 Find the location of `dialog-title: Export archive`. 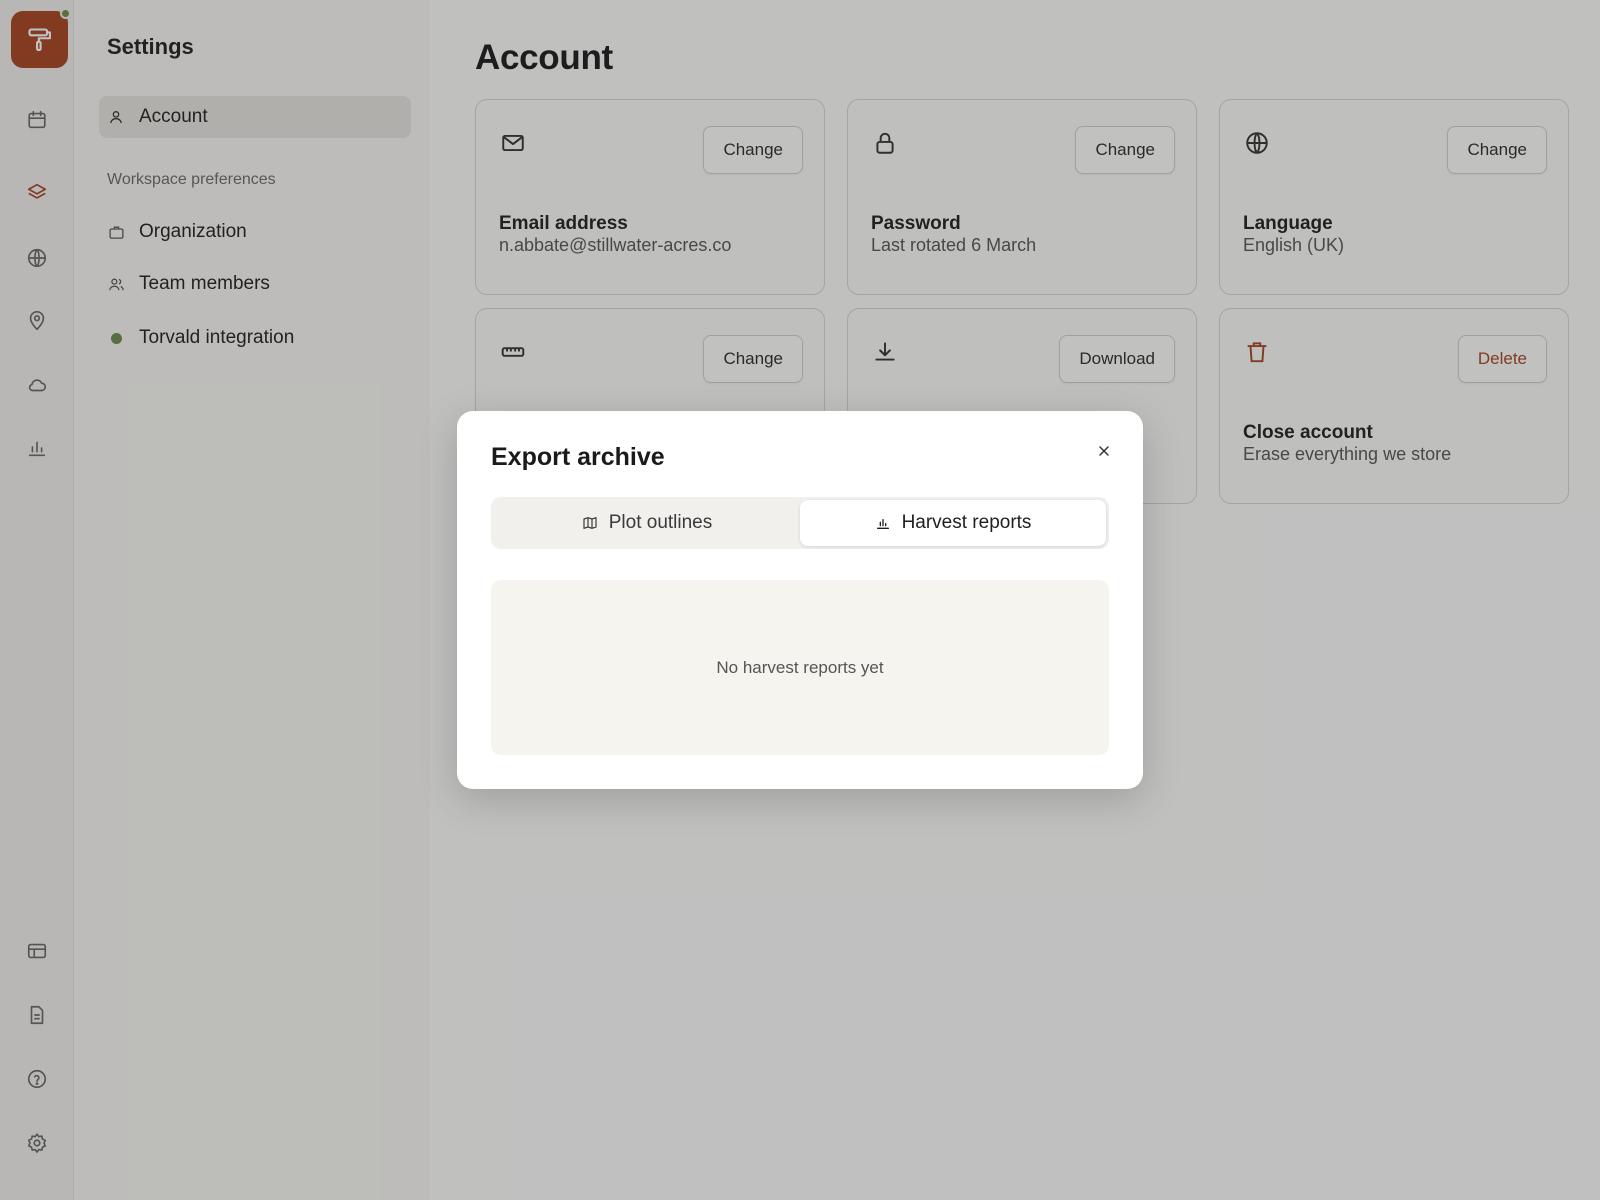

dialog-title: Export archive is located at coordinates (578, 457).